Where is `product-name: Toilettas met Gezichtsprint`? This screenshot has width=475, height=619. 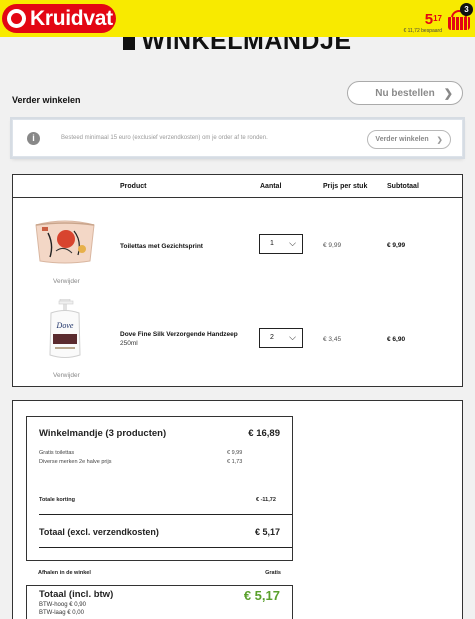 product-name: Toilettas met Gezichtsprint is located at coordinates (161, 246).